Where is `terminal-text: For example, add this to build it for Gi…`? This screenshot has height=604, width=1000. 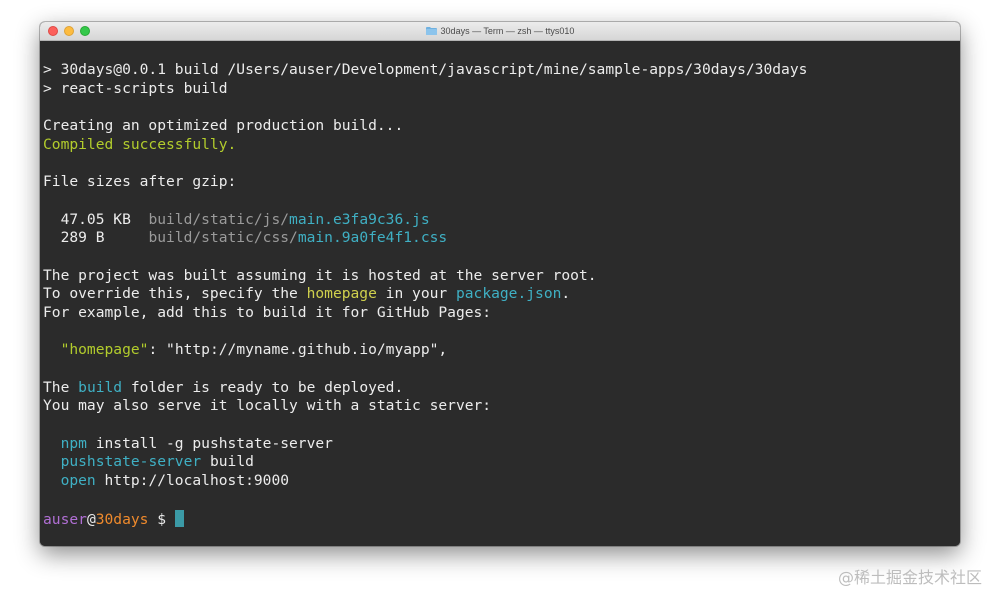 terminal-text: For example, add this to build it for Gi… is located at coordinates (267, 312).